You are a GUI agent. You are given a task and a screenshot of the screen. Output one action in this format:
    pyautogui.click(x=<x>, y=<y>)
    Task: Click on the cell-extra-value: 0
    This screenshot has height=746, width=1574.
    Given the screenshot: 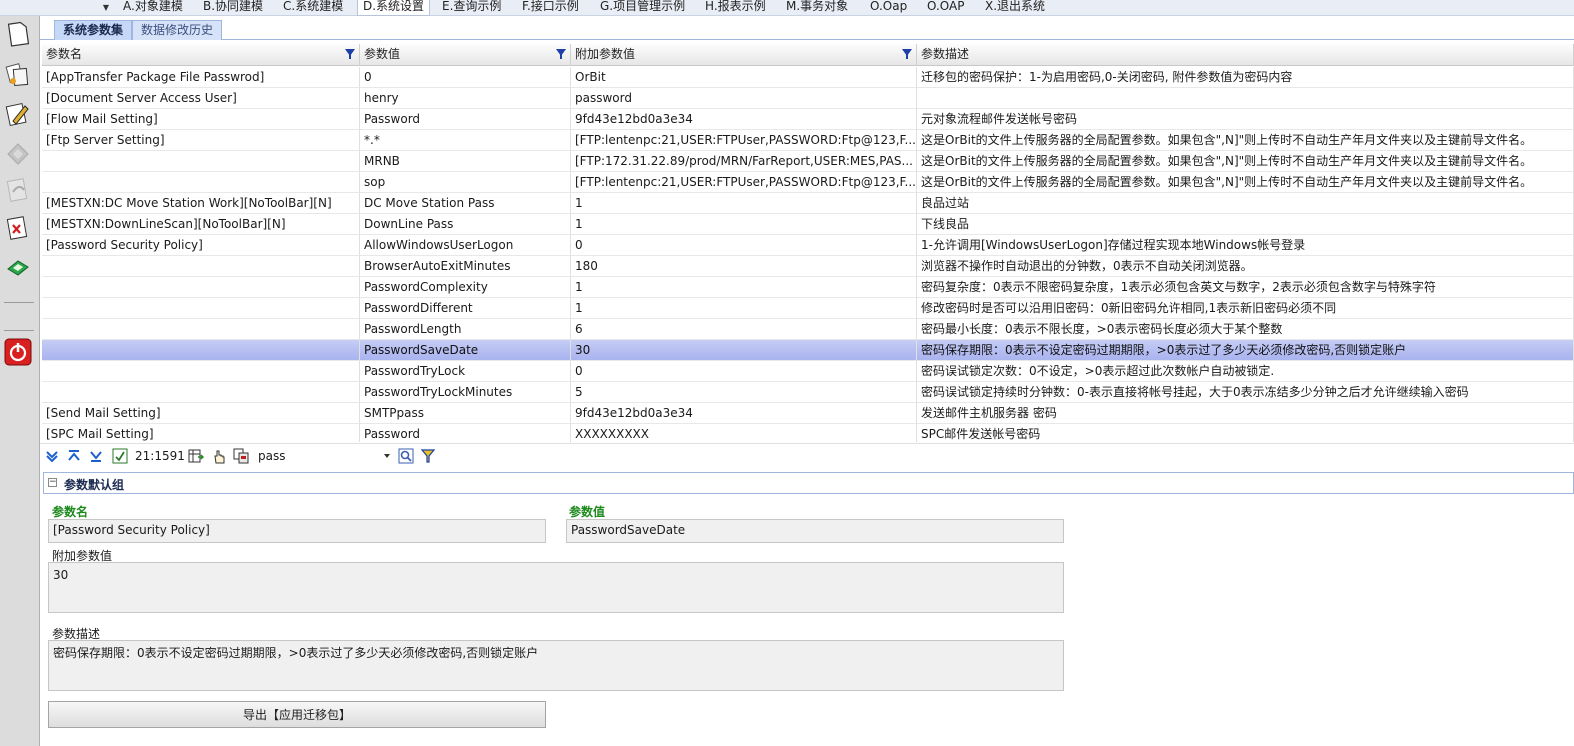 What is the action you would take?
    pyautogui.click(x=744, y=371)
    